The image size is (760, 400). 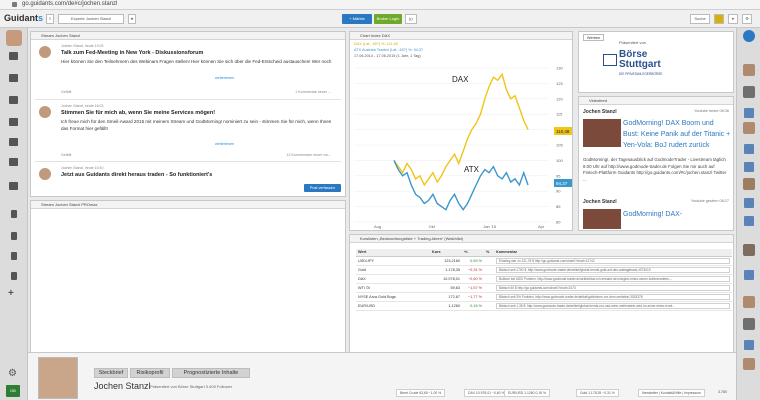 What do you see at coordinates (23, 18) in the screenshot?
I see `logo: Guidants` at bounding box center [23, 18].